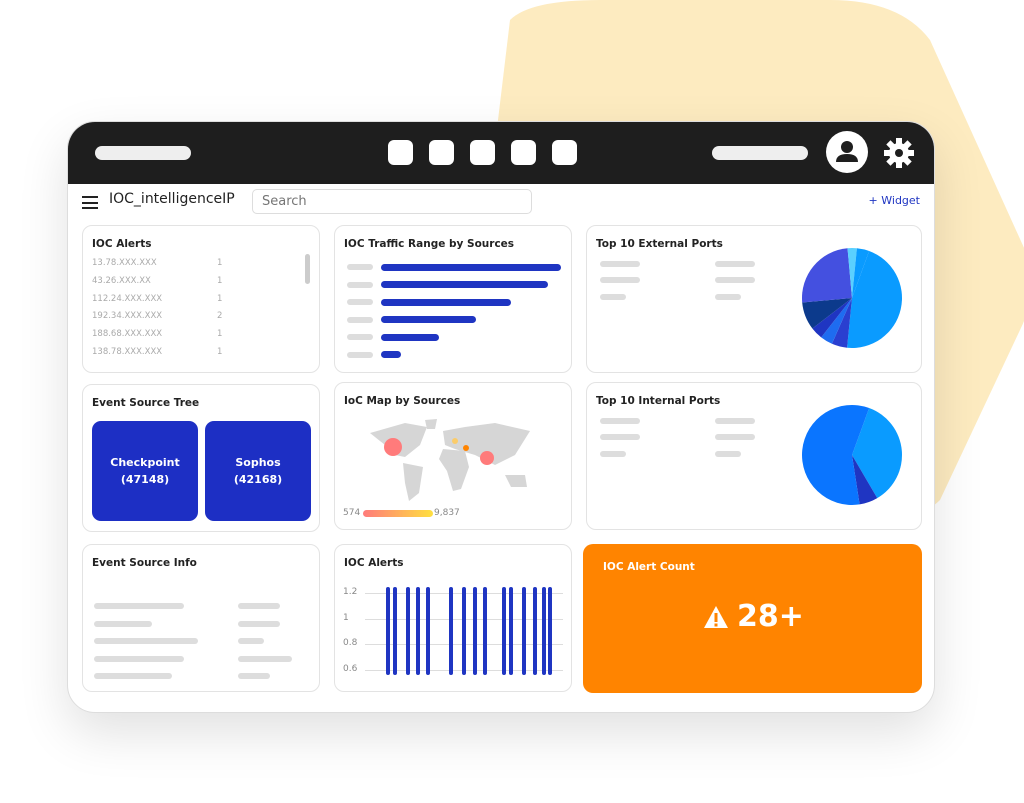  I want to click on user-name-placeholder, so click(760, 153).